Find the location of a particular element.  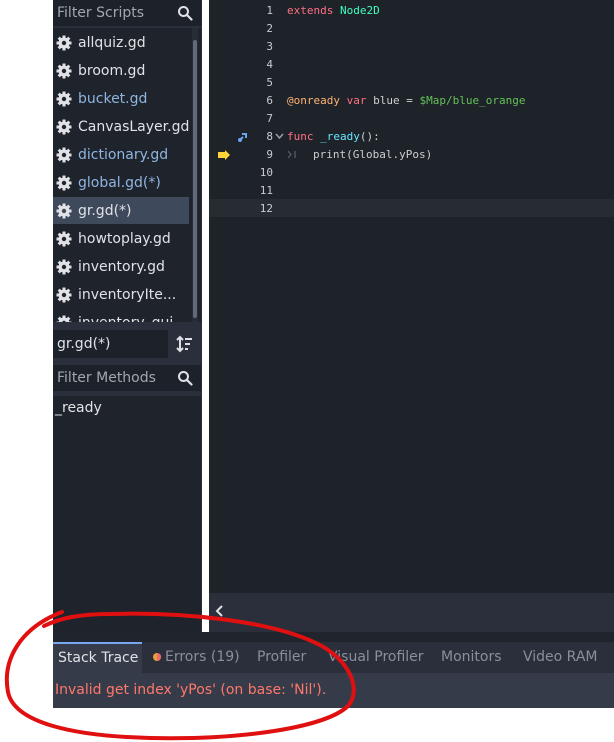

filter-scripts-input is located at coordinates (114, 13).